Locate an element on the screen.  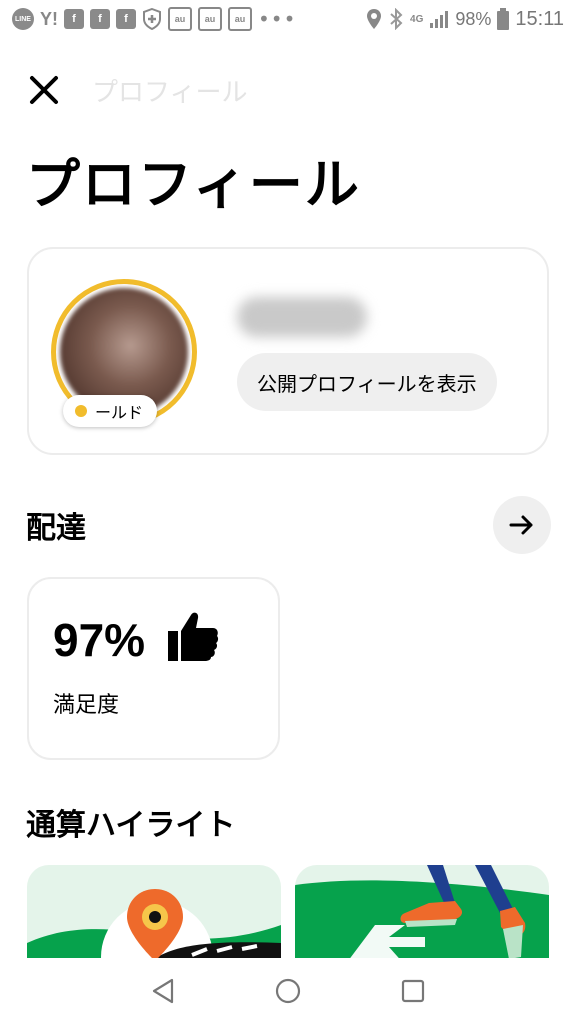
user-name-blurred is located at coordinates (302, 317).